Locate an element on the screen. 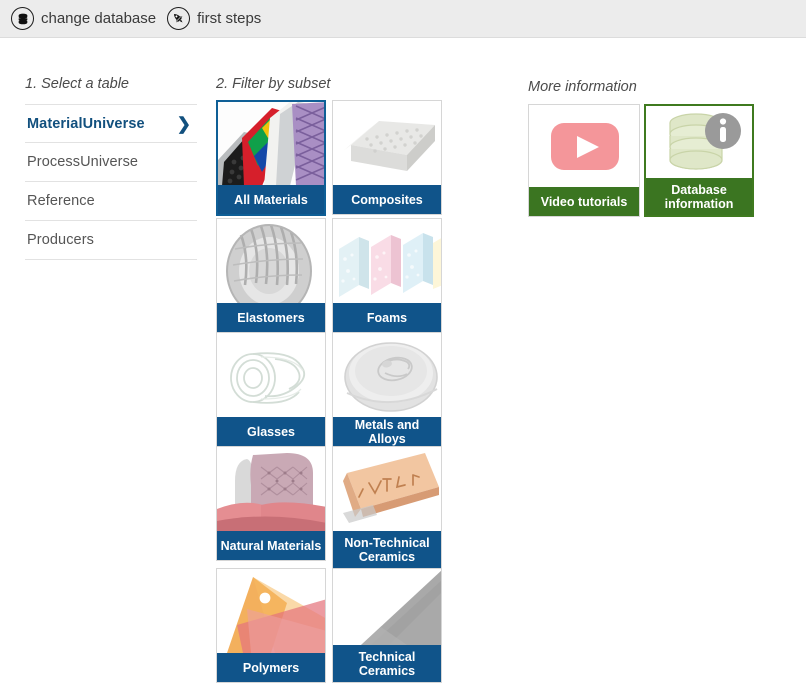 This screenshot has height=683, width=806. tile-caption: Video tutorials is located at coordinates (584, 201).